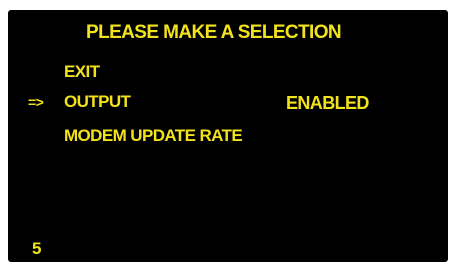 The width and height of the screenshot is (452, 264). I want to click on menu-item-modem-update-rate: MODEM UPDATE RATE, so click(153, 136).